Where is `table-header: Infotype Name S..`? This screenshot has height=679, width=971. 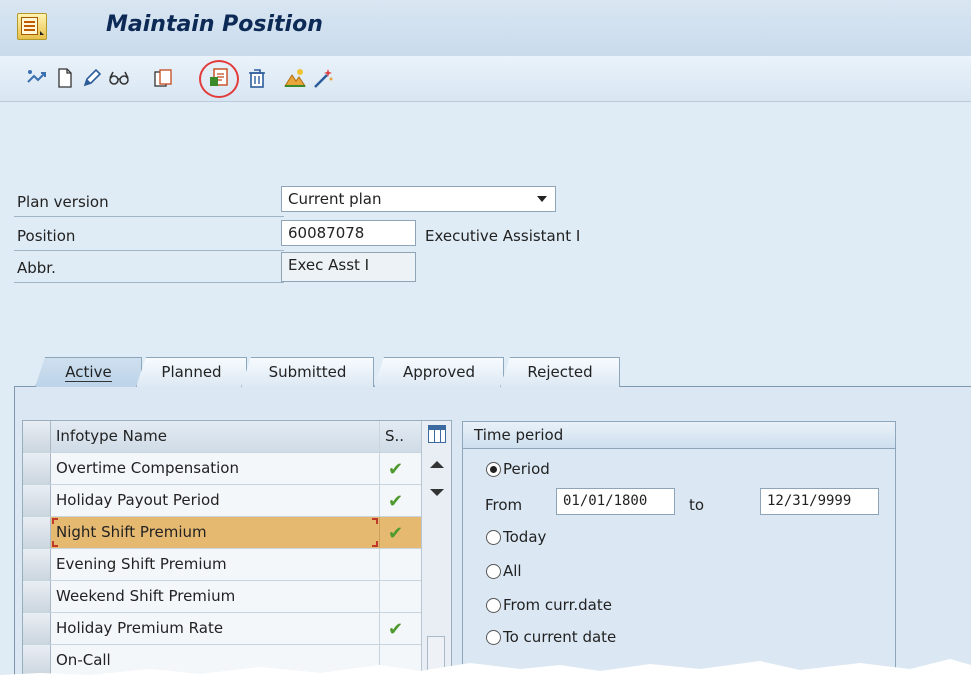
table-header: Infotype Name S.. is located at coordinates (222, 437).